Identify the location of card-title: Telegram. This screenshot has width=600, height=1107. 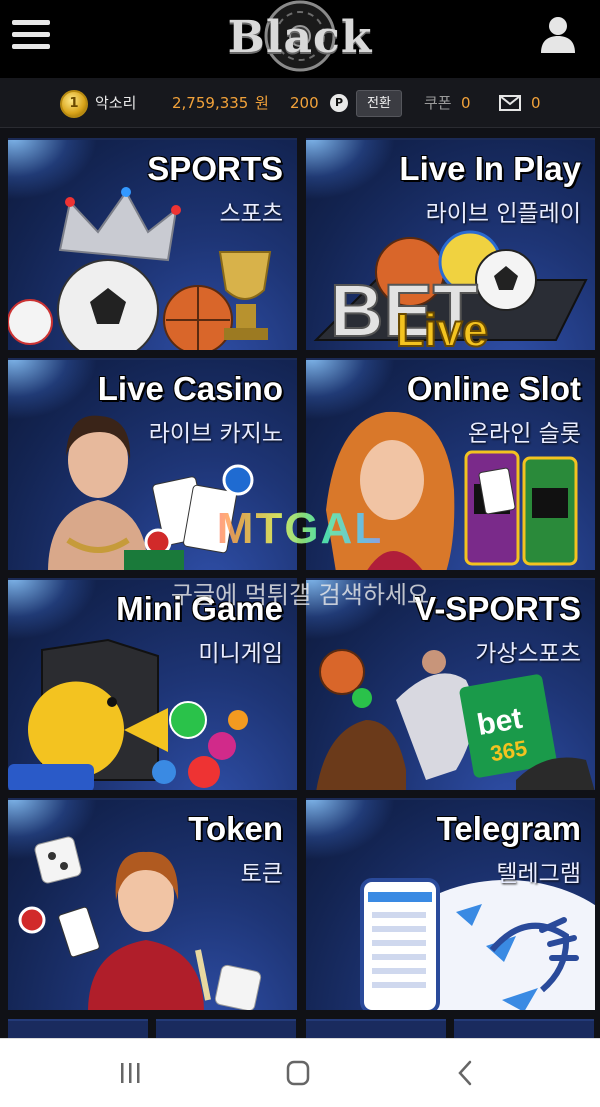
(508, 828).